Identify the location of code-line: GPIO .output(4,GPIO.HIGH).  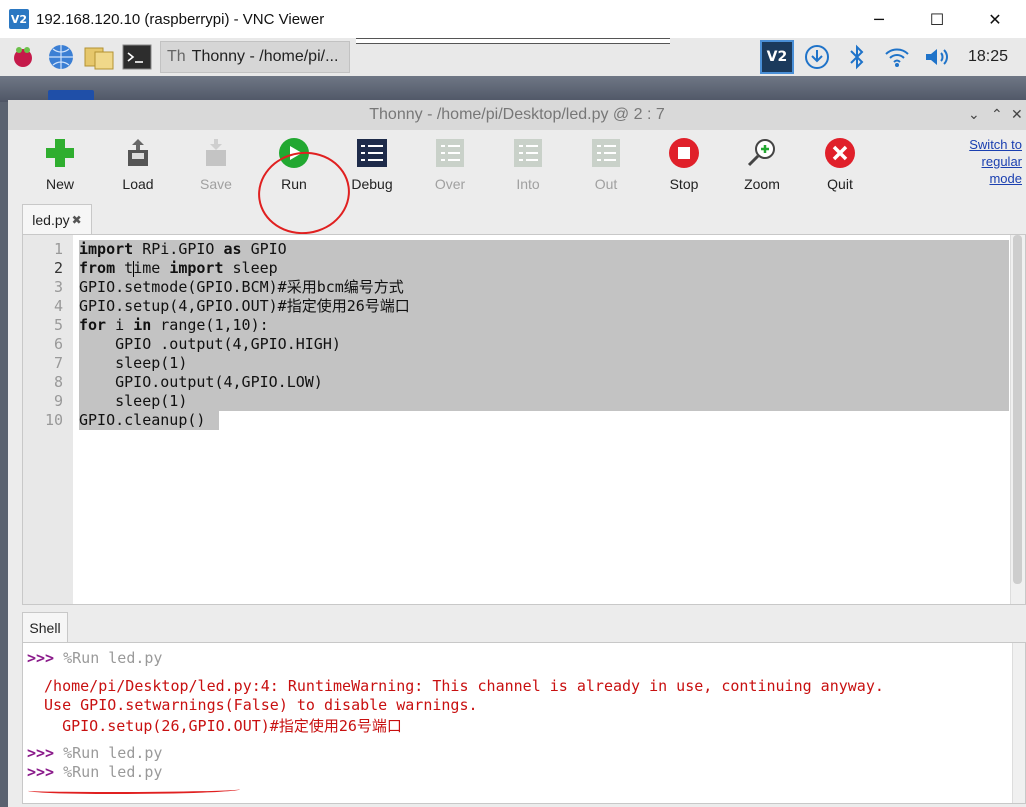
(210, 344).